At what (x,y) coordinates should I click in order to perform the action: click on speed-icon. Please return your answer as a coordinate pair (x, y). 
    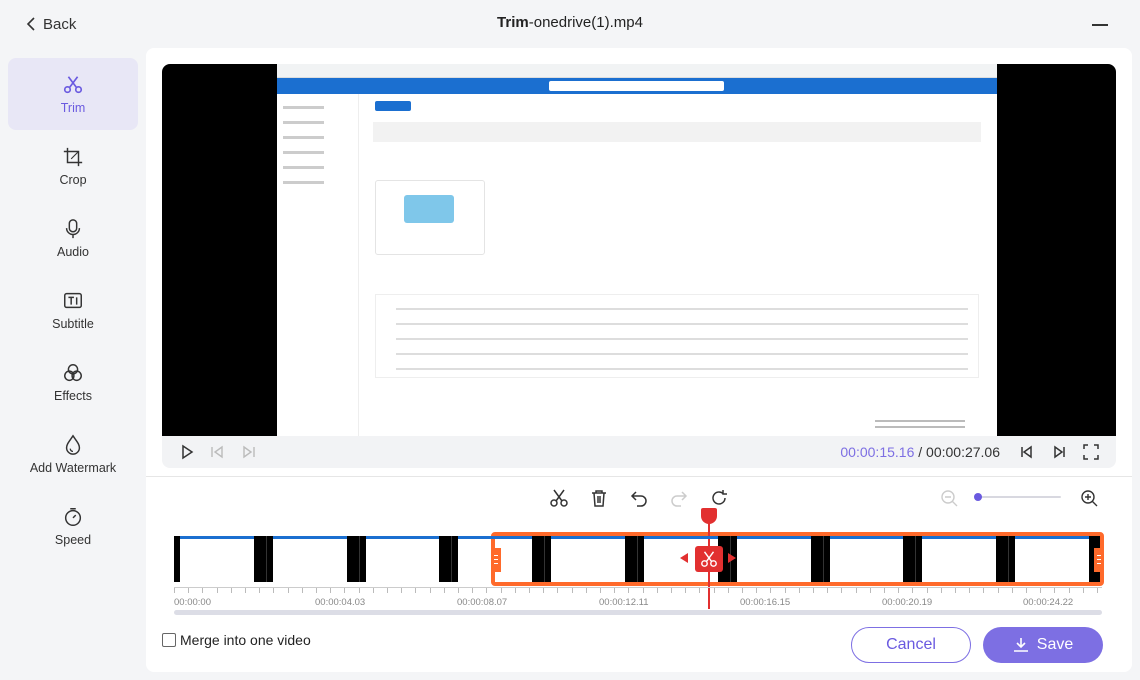
    Looking at the image, I should click on (73, 516).